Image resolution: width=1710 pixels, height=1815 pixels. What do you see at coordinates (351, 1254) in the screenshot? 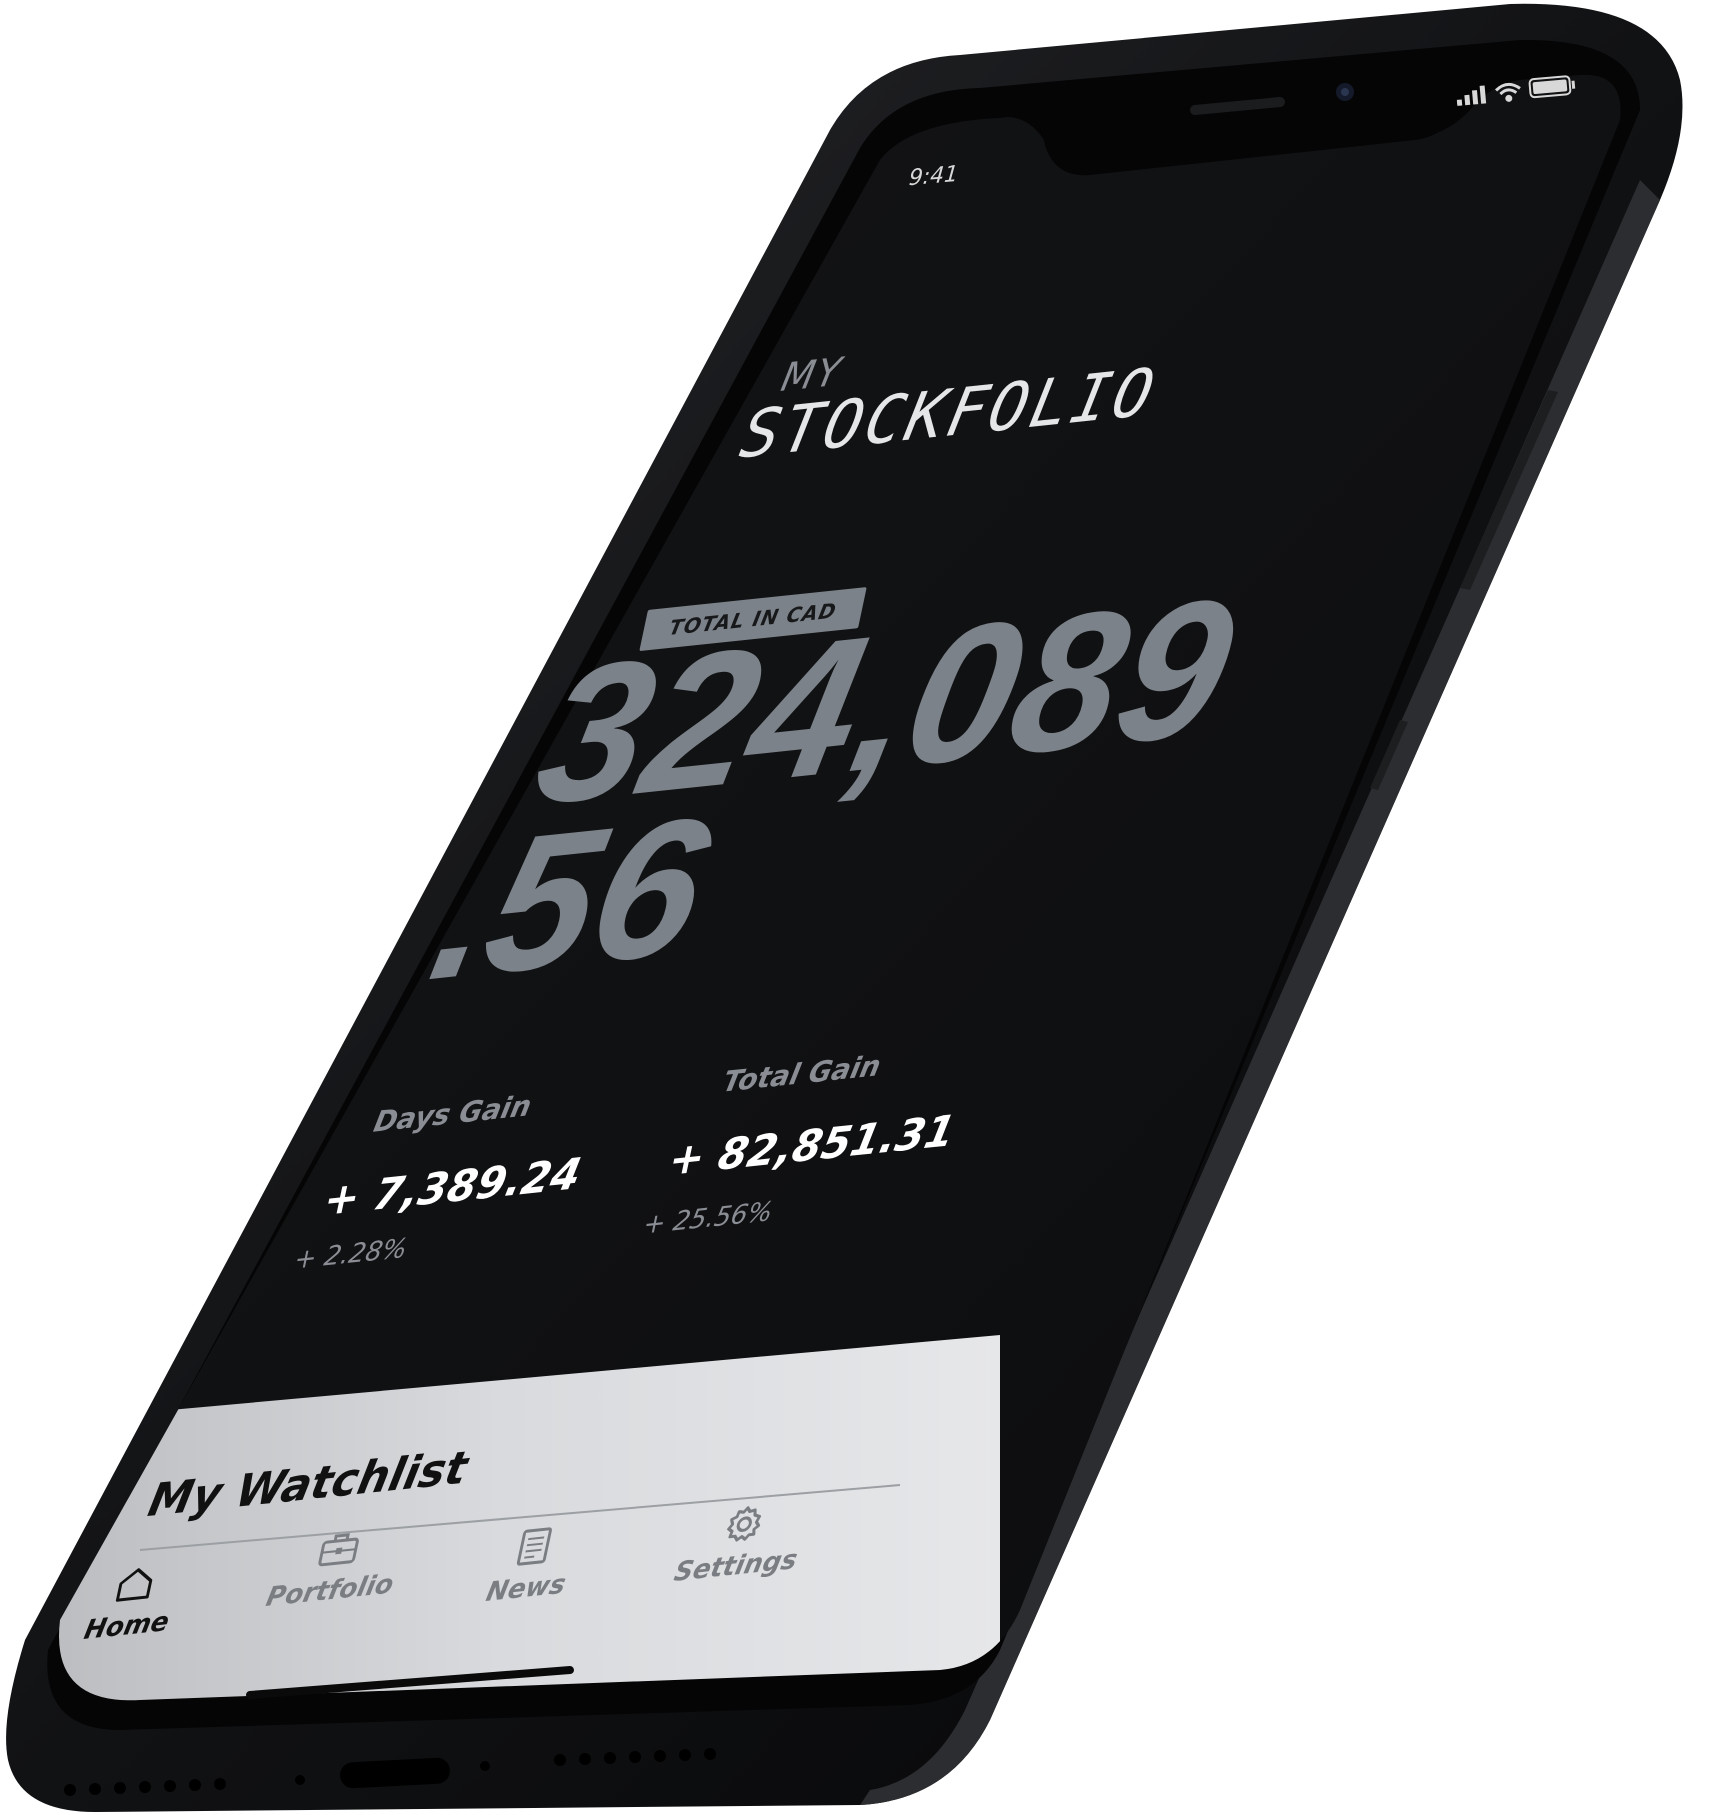
I see `days-gain-percent: + 2.28%` at bounding box center [351, 1254].